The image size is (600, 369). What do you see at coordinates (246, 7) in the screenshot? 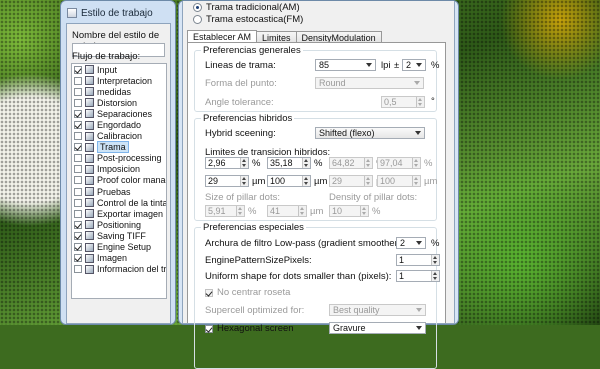
I see `radio-am: Trama tradicional(AM)` at bounding box center [246, 7].